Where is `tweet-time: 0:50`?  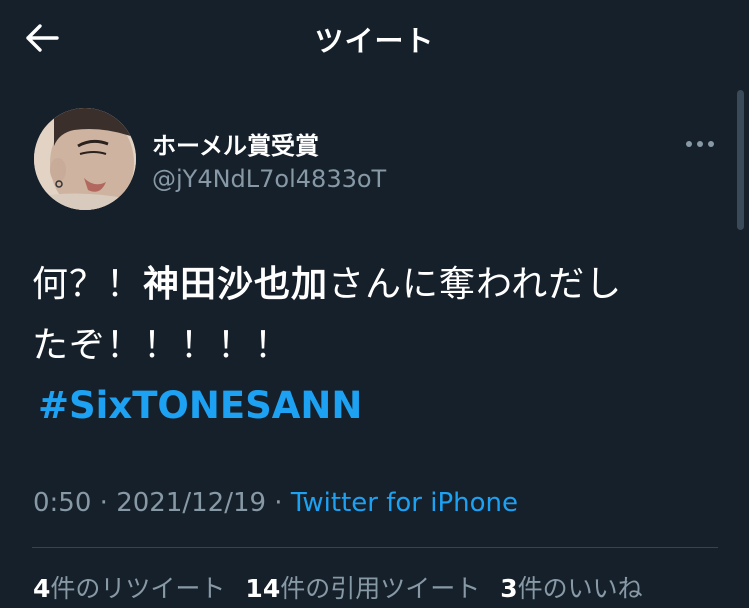
tweet-time: 0:50 is located at coordinates (62, 503).